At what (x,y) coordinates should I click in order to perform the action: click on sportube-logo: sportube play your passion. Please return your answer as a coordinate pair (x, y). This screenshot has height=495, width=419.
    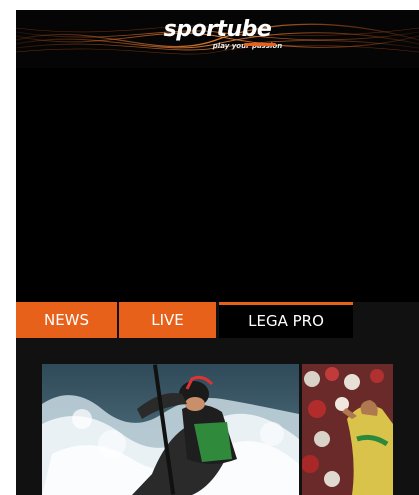
    Looking at the image, I should click on (217, 34).